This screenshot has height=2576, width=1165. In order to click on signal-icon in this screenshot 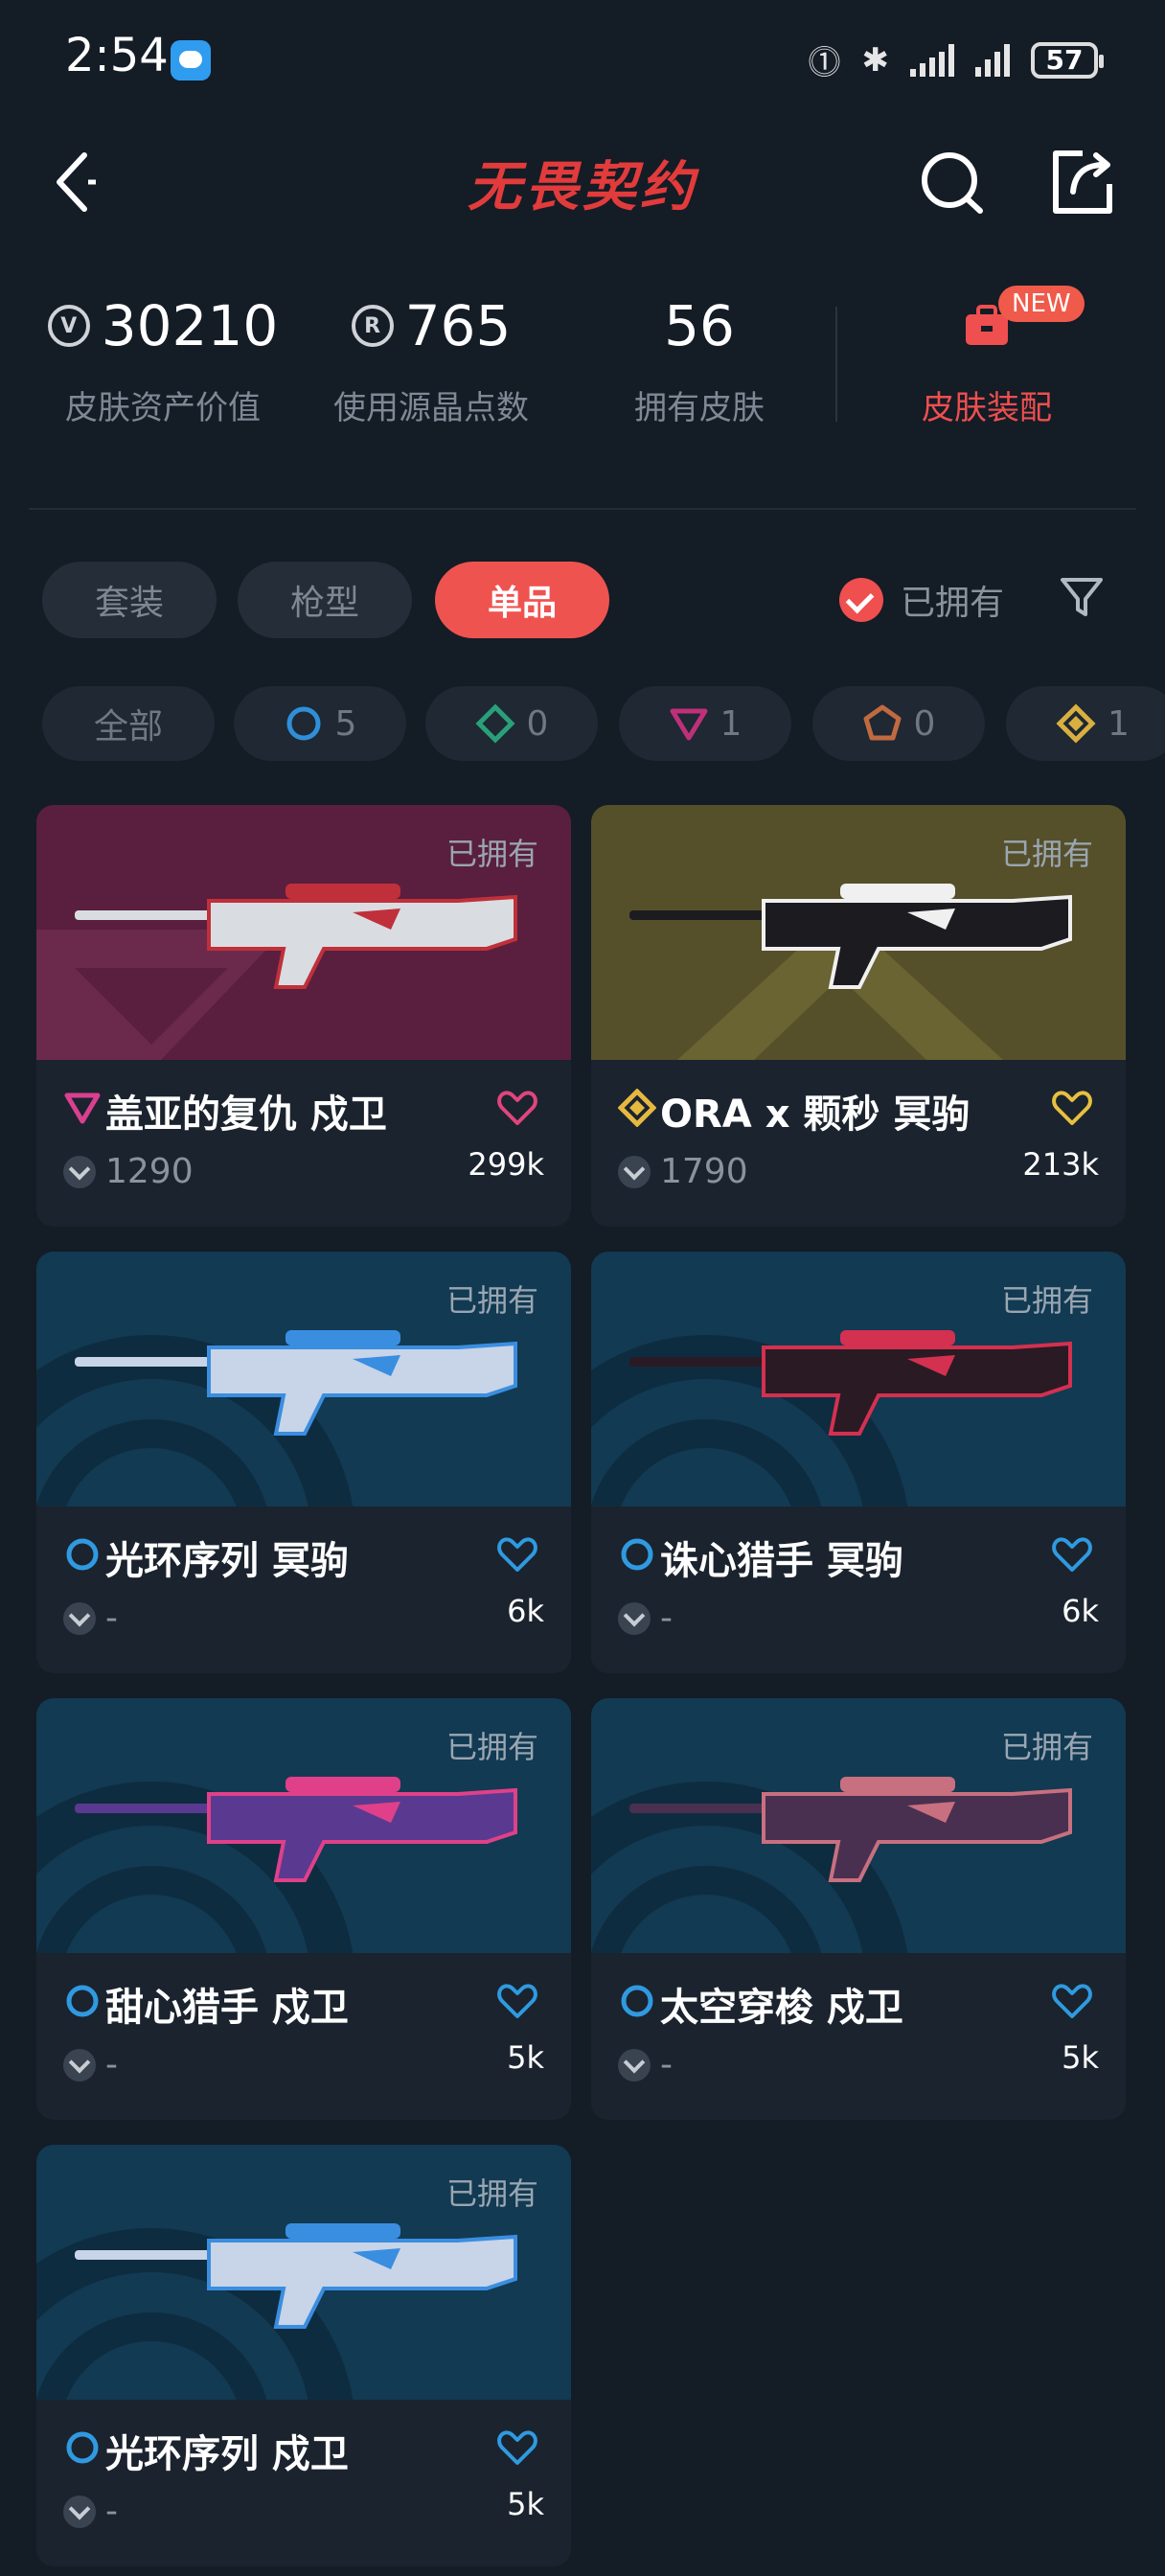, I will do `click(932, 60)`.